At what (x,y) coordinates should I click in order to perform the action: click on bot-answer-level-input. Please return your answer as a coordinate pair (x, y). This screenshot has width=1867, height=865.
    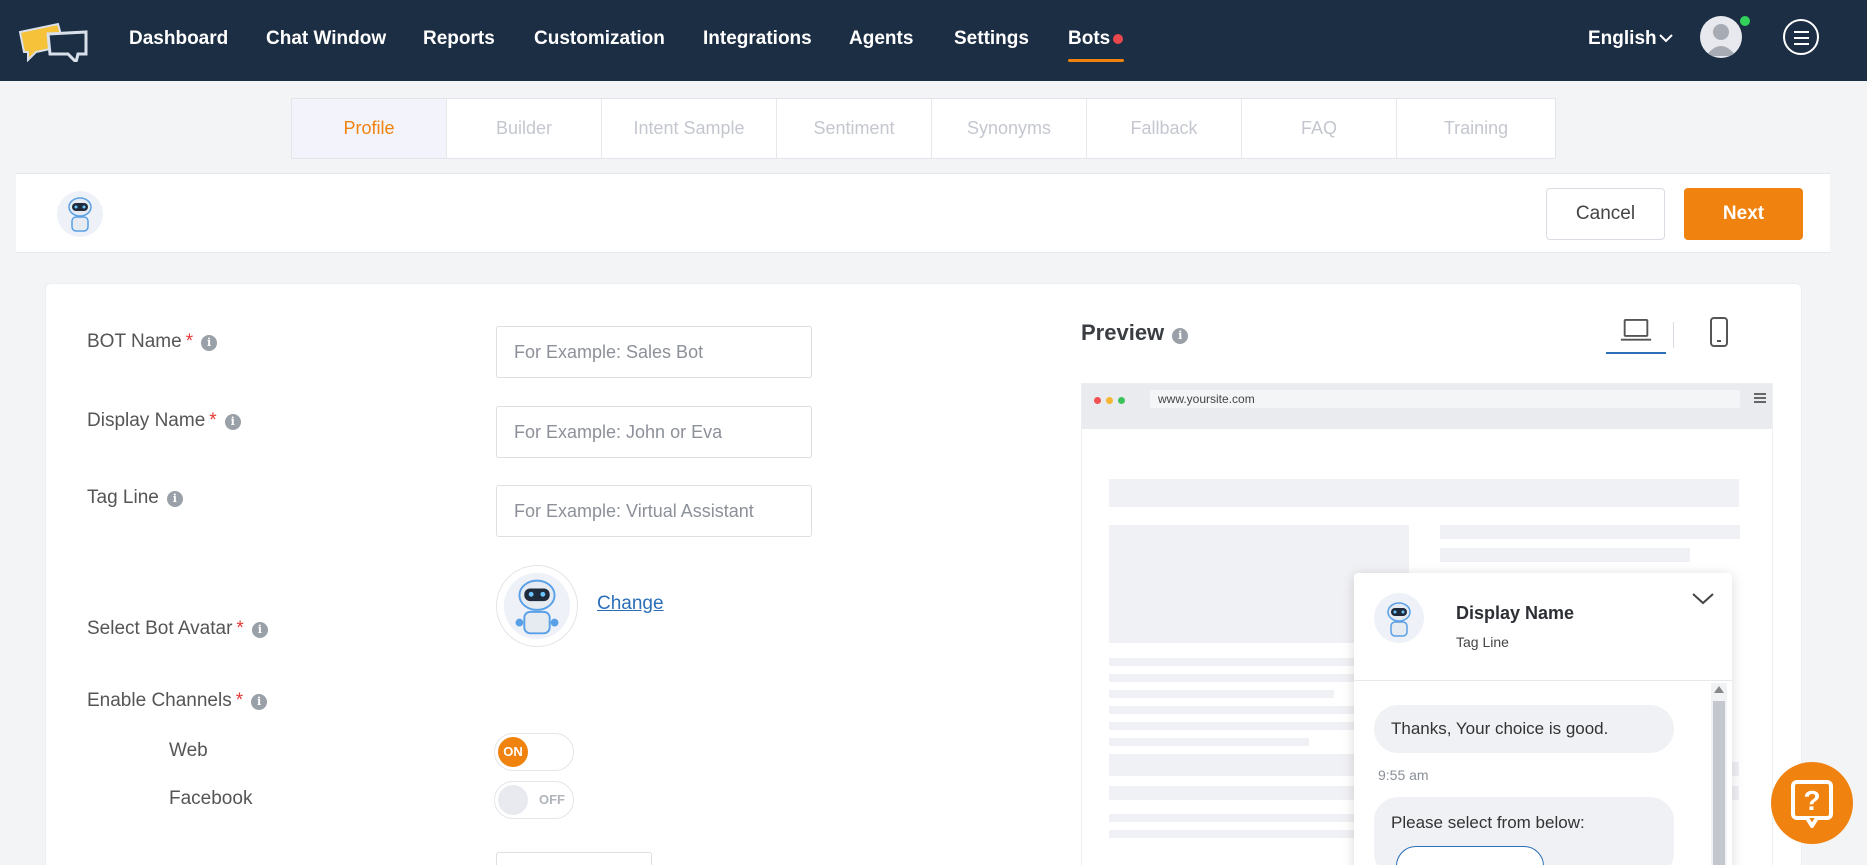
    Looking at the image, I should click on (574, 858).